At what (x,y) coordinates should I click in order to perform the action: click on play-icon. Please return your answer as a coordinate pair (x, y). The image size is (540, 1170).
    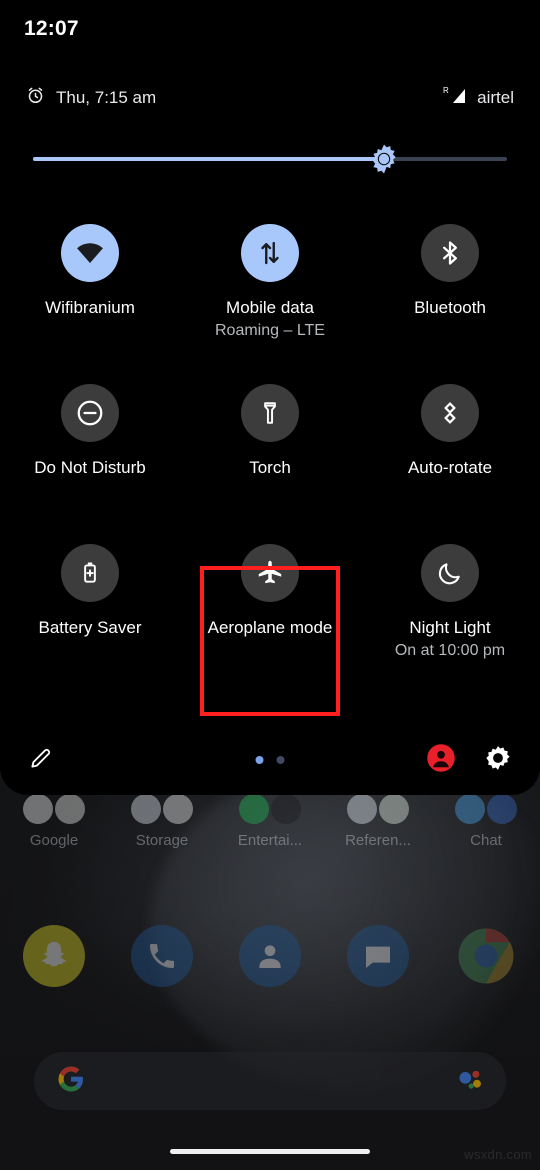
    Looking at the image, I should click on (286, 809).